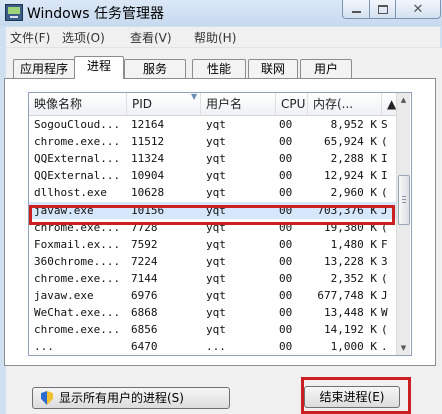 This screenshot has height=414, width=442. Describe the element at coordinates (213, 295) in the screenshot. I see `table-row: javaw.exe 6976 yqt 00 677,748 K J` at that location.